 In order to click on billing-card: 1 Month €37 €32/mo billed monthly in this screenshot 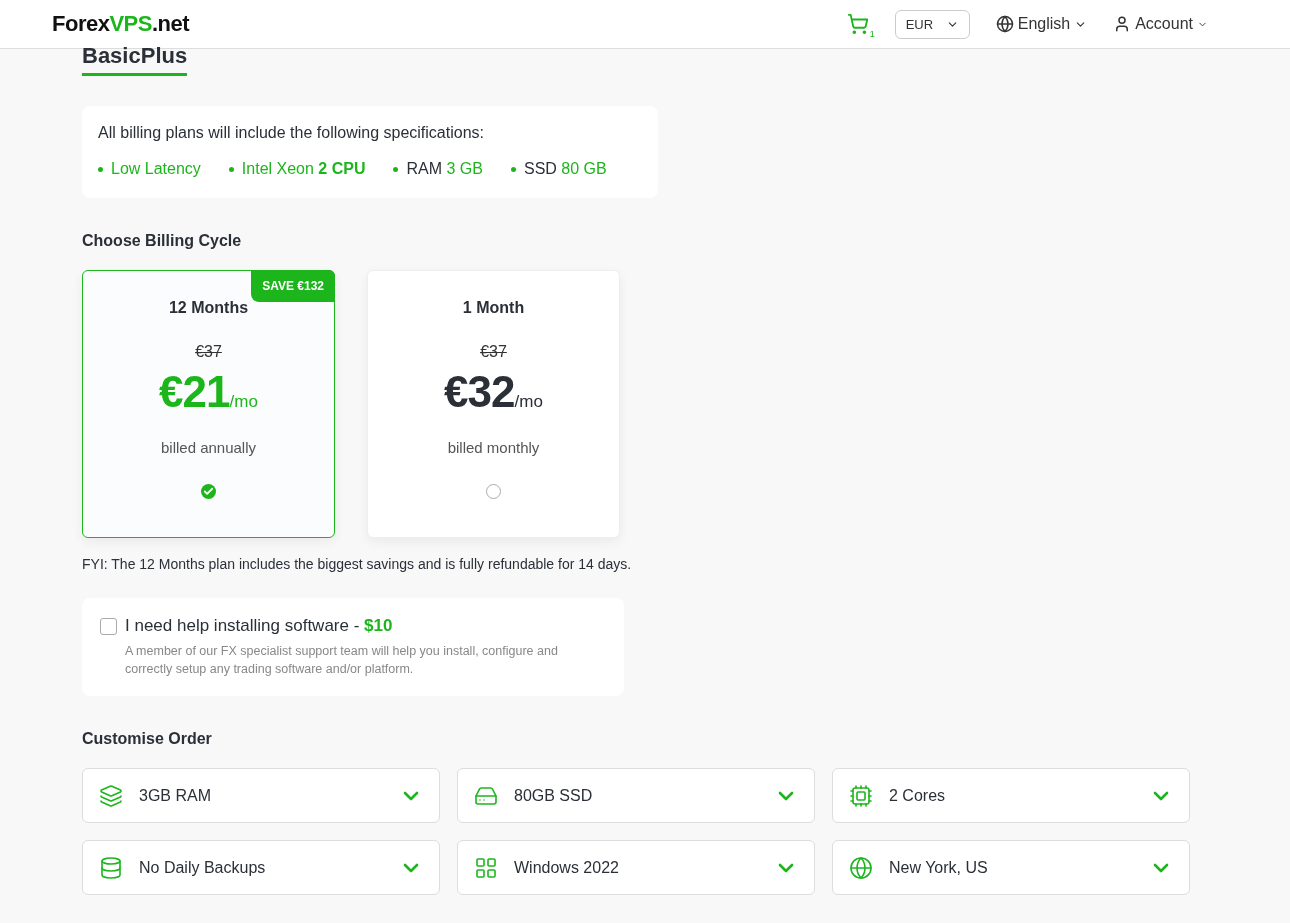, I will do `click(493, 404)`.